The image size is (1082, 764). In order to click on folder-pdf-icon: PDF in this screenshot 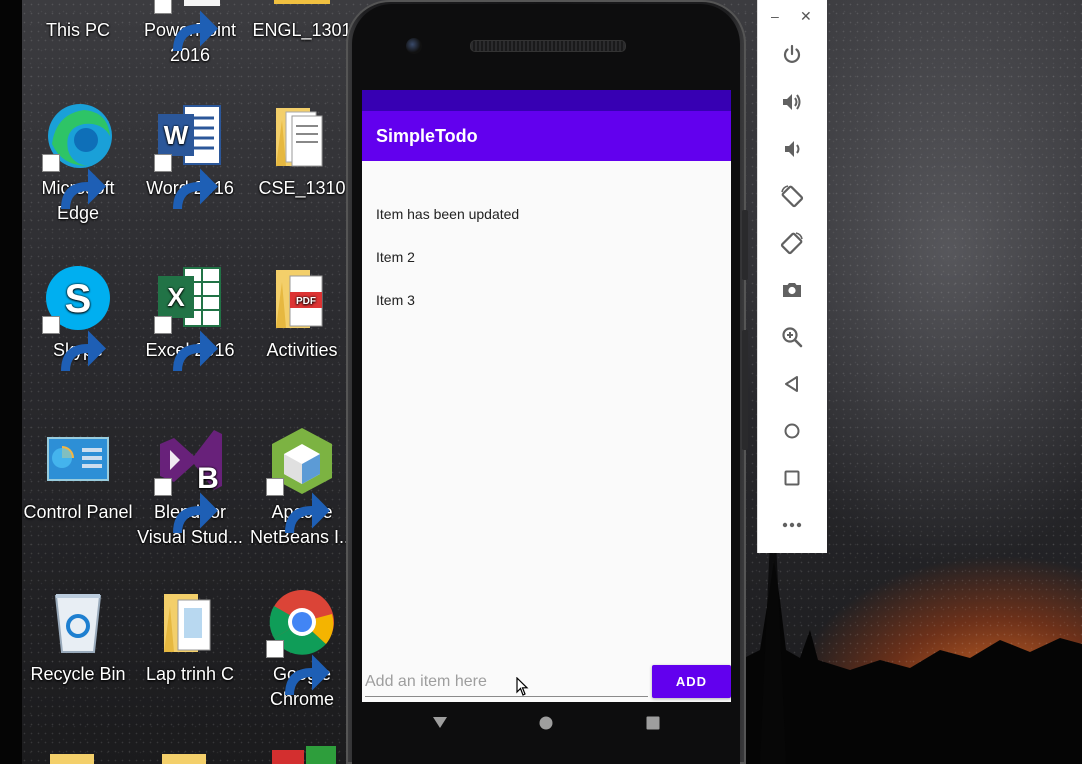, I will do `click(302, 298)`.